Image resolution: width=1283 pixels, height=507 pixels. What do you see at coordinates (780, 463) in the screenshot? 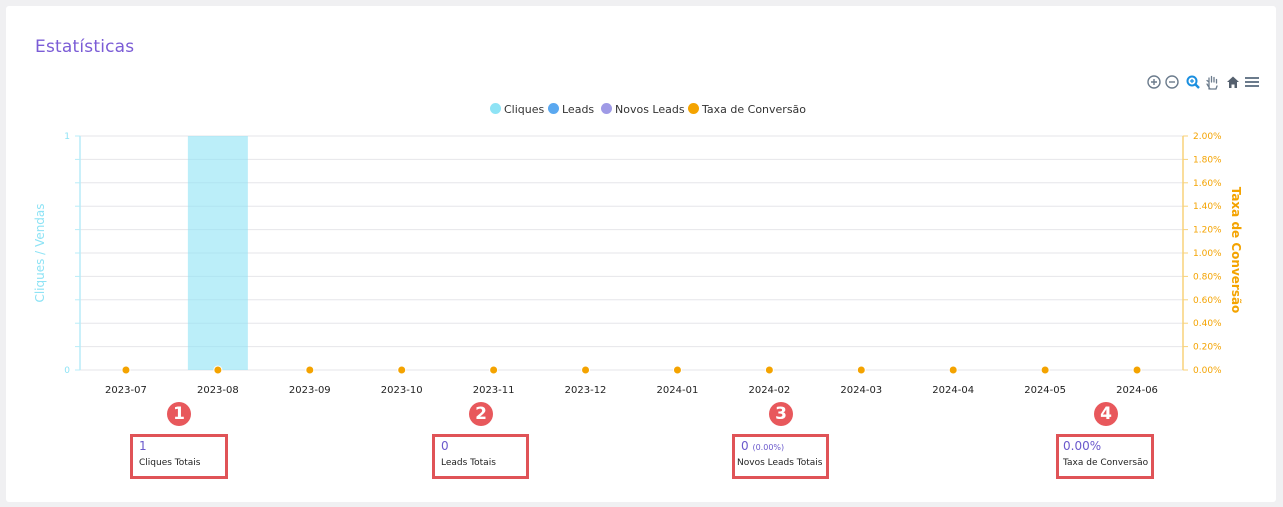
I see `stat-label: Novos Leads Totais` at bounding box center [780, 463].